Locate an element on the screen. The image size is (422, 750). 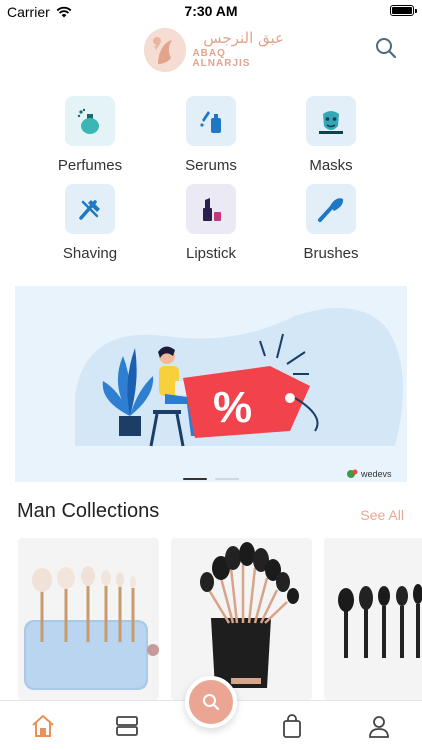
logo-english: ABAQ ALNARJIS is located at coordinates (221, 58).